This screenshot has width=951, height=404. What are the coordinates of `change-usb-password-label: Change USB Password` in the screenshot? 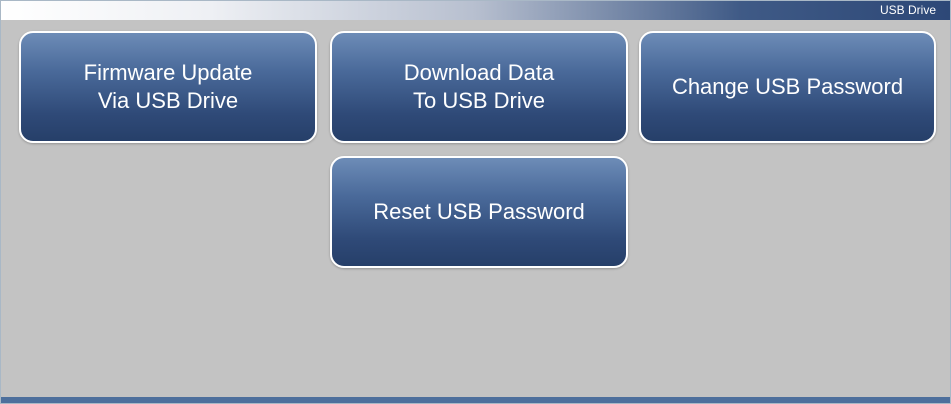 It's located at (787, 86).